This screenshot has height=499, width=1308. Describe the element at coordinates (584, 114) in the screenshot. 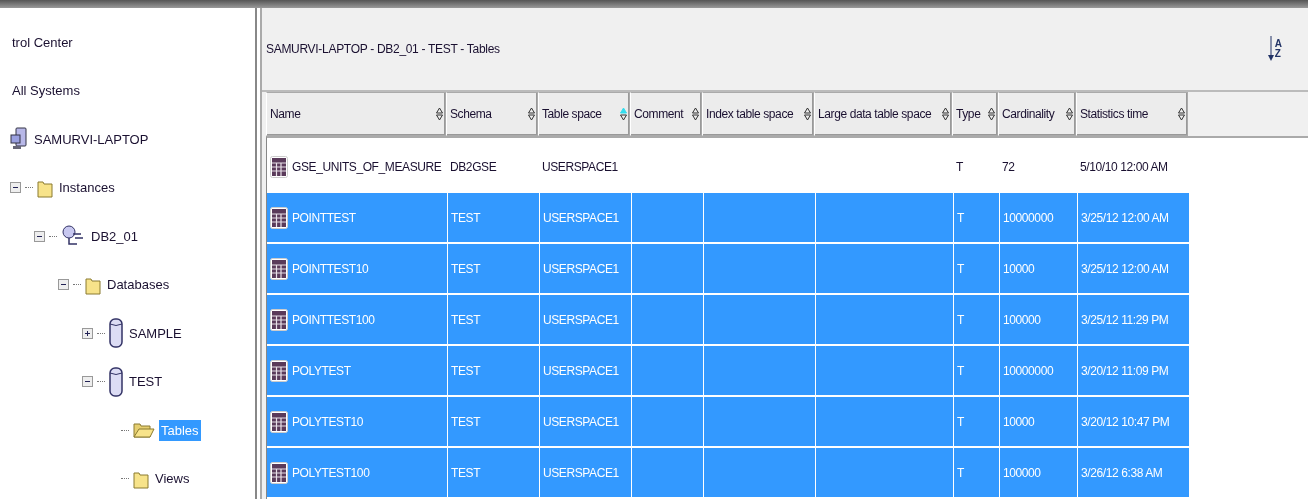

I see `column-header: Table space` at that location.